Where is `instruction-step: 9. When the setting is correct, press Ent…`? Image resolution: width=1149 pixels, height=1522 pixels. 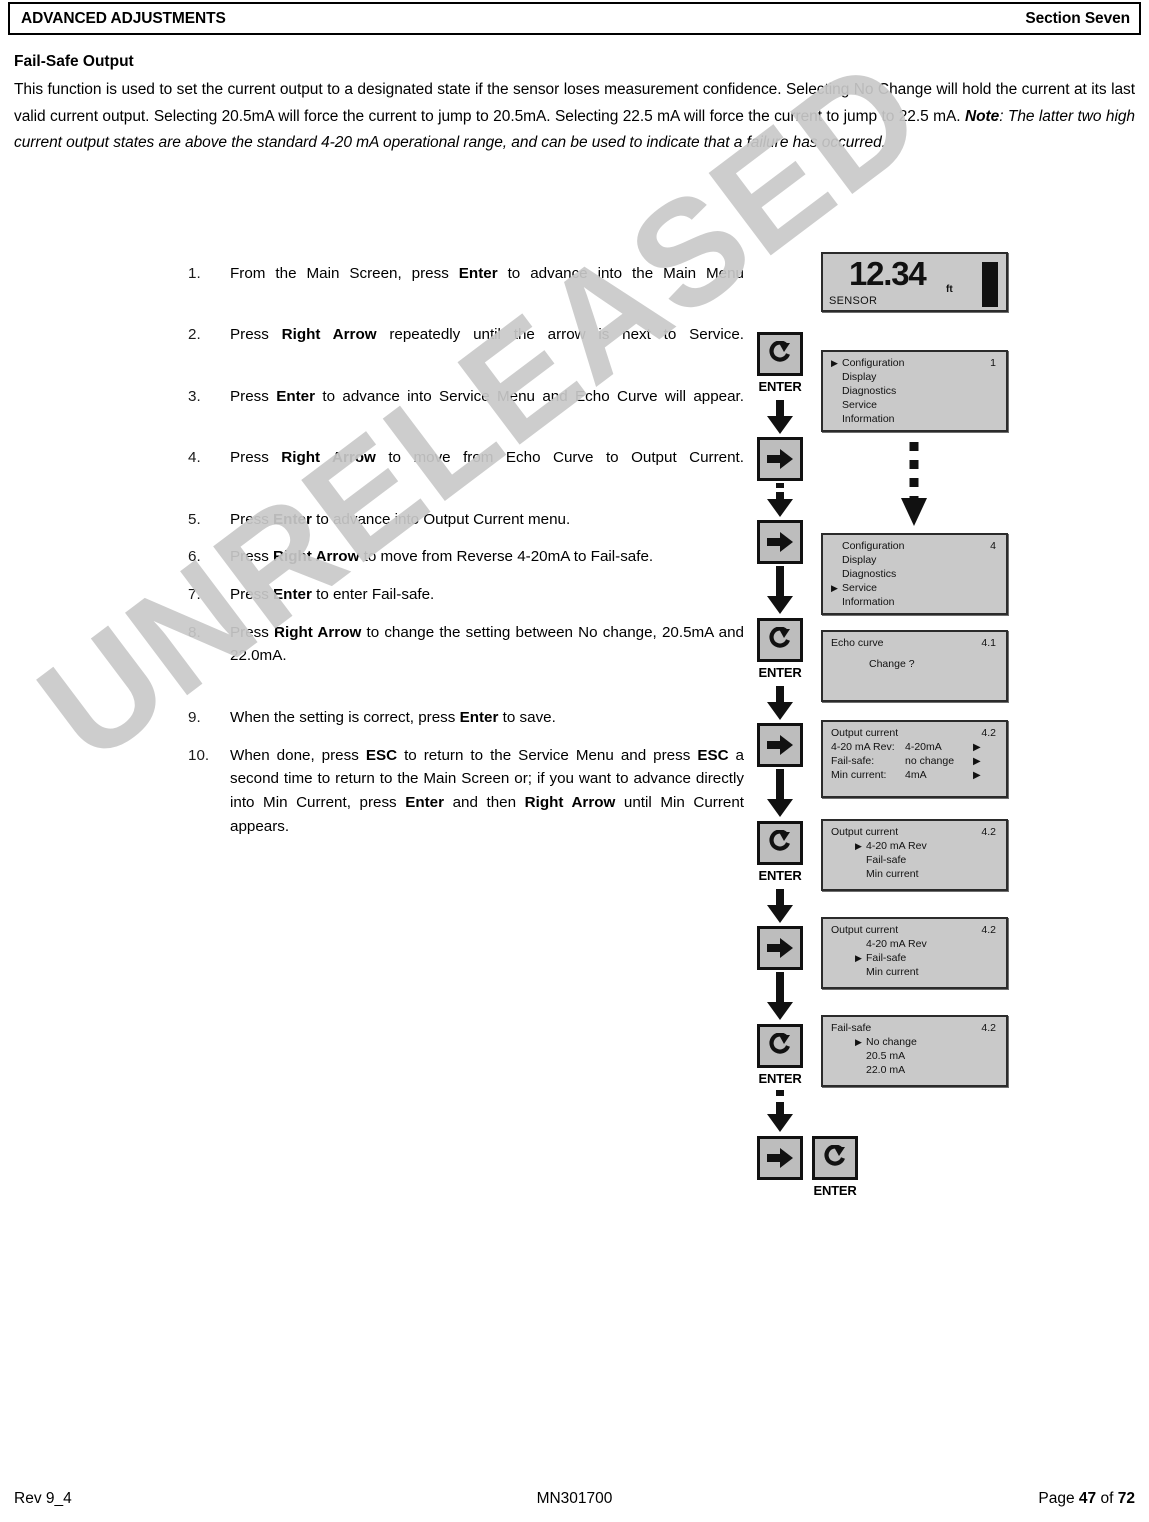 instruction-step: 9. When the setting is correct, press Ent… is located at coordinates (466, 718).